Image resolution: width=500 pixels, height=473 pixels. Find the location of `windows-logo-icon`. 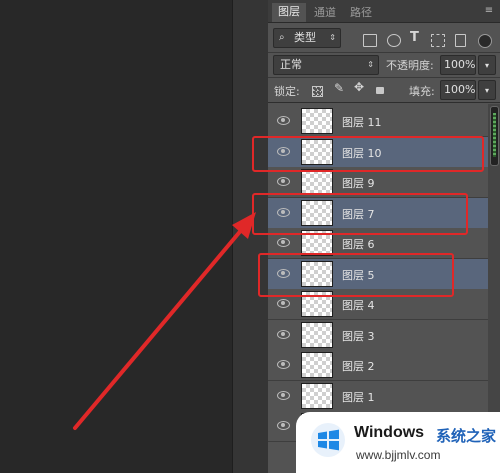

windows-logo-icon is located at coordinates (328, 440).